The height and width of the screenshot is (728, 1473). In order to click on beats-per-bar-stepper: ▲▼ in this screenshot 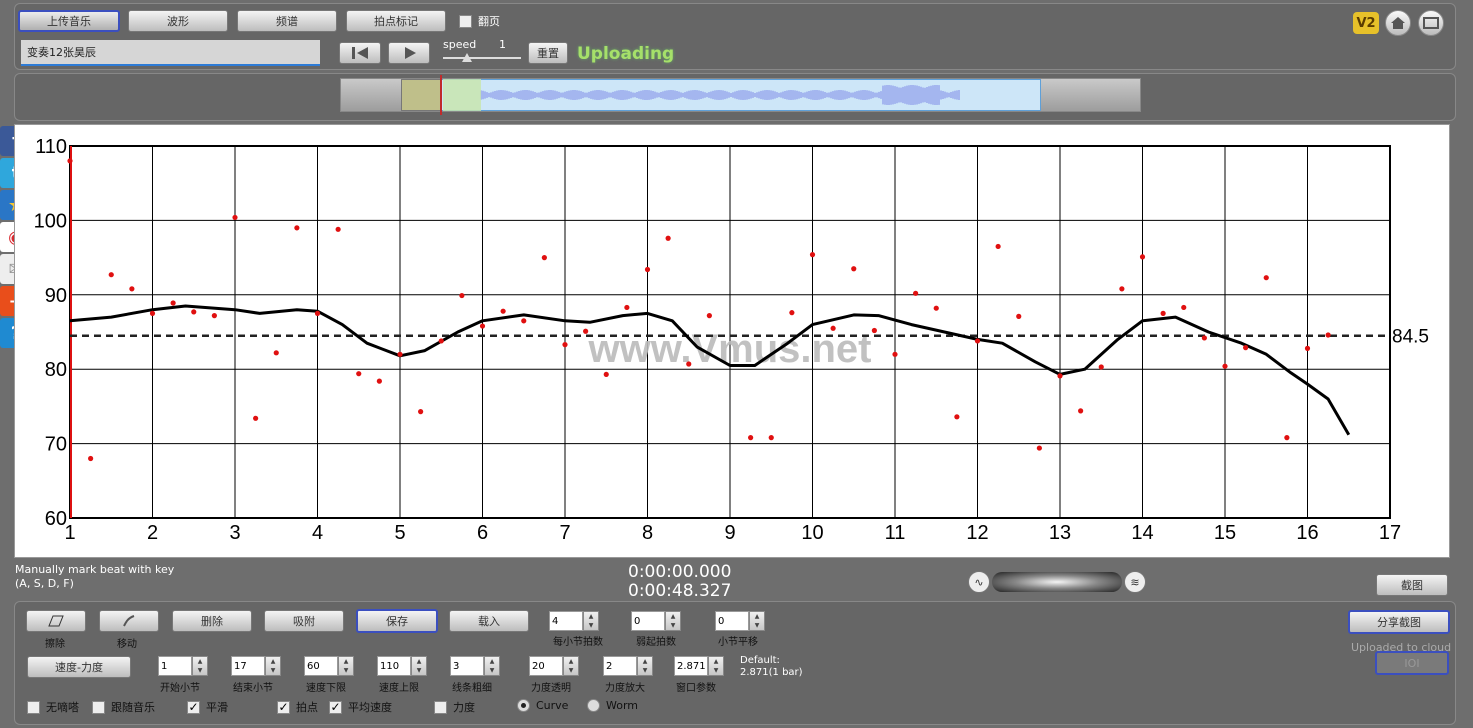, I will do `click(574, 621)`.